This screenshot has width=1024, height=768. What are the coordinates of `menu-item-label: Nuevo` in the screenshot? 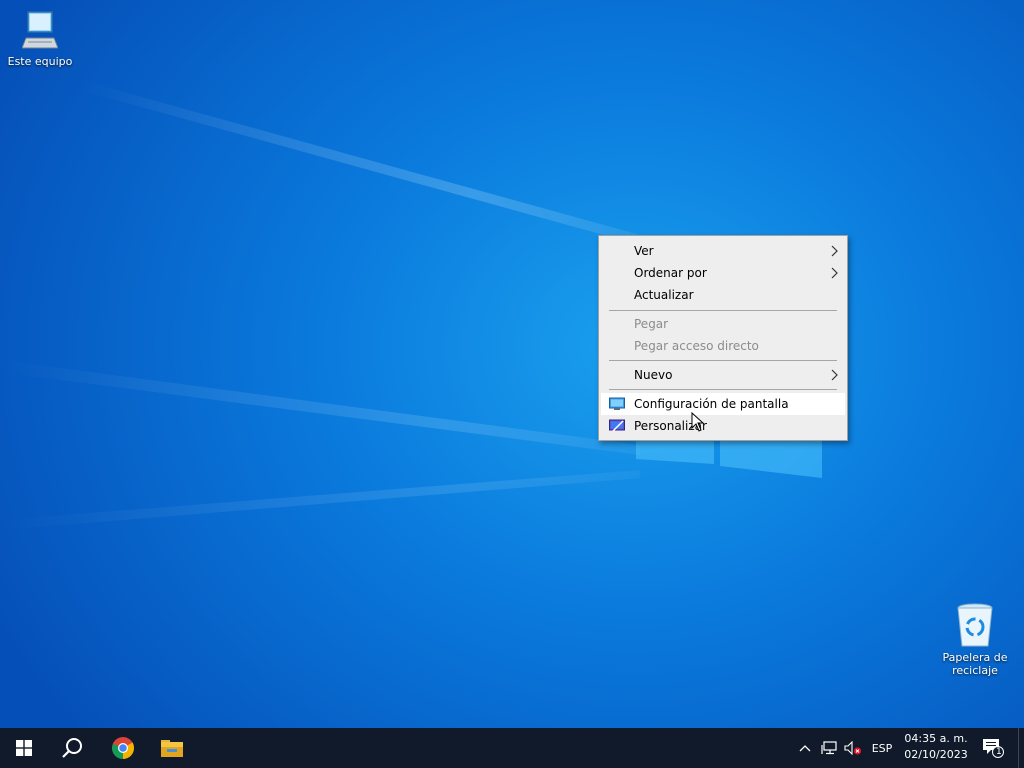 It's located at (653, 375).